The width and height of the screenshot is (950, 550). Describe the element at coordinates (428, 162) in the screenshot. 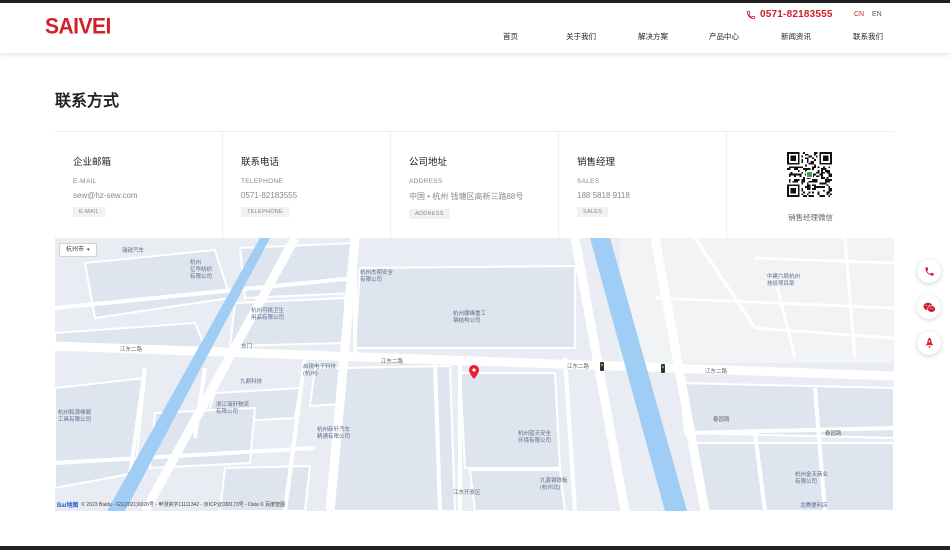

I see `card-title: 公司地址` at that location.